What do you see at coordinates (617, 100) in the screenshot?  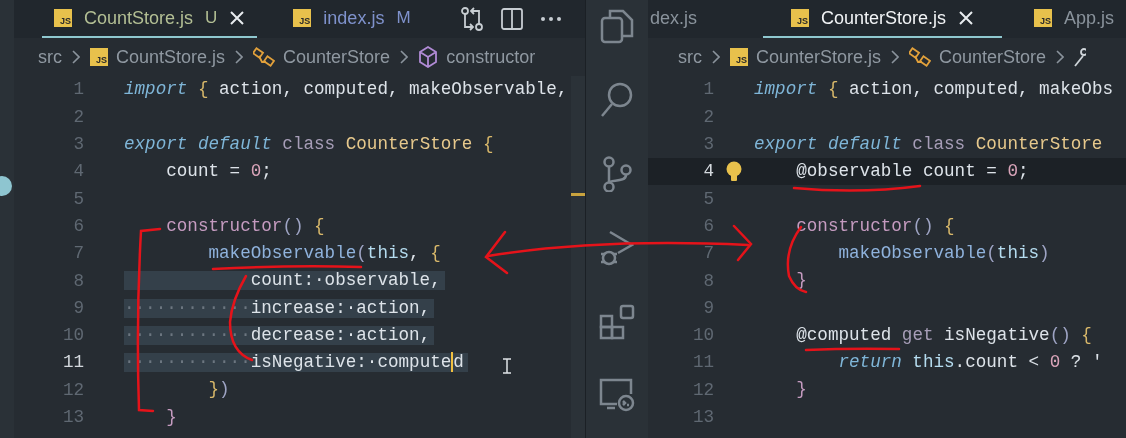 I see `search-icon` at bounding box center [617, 100].